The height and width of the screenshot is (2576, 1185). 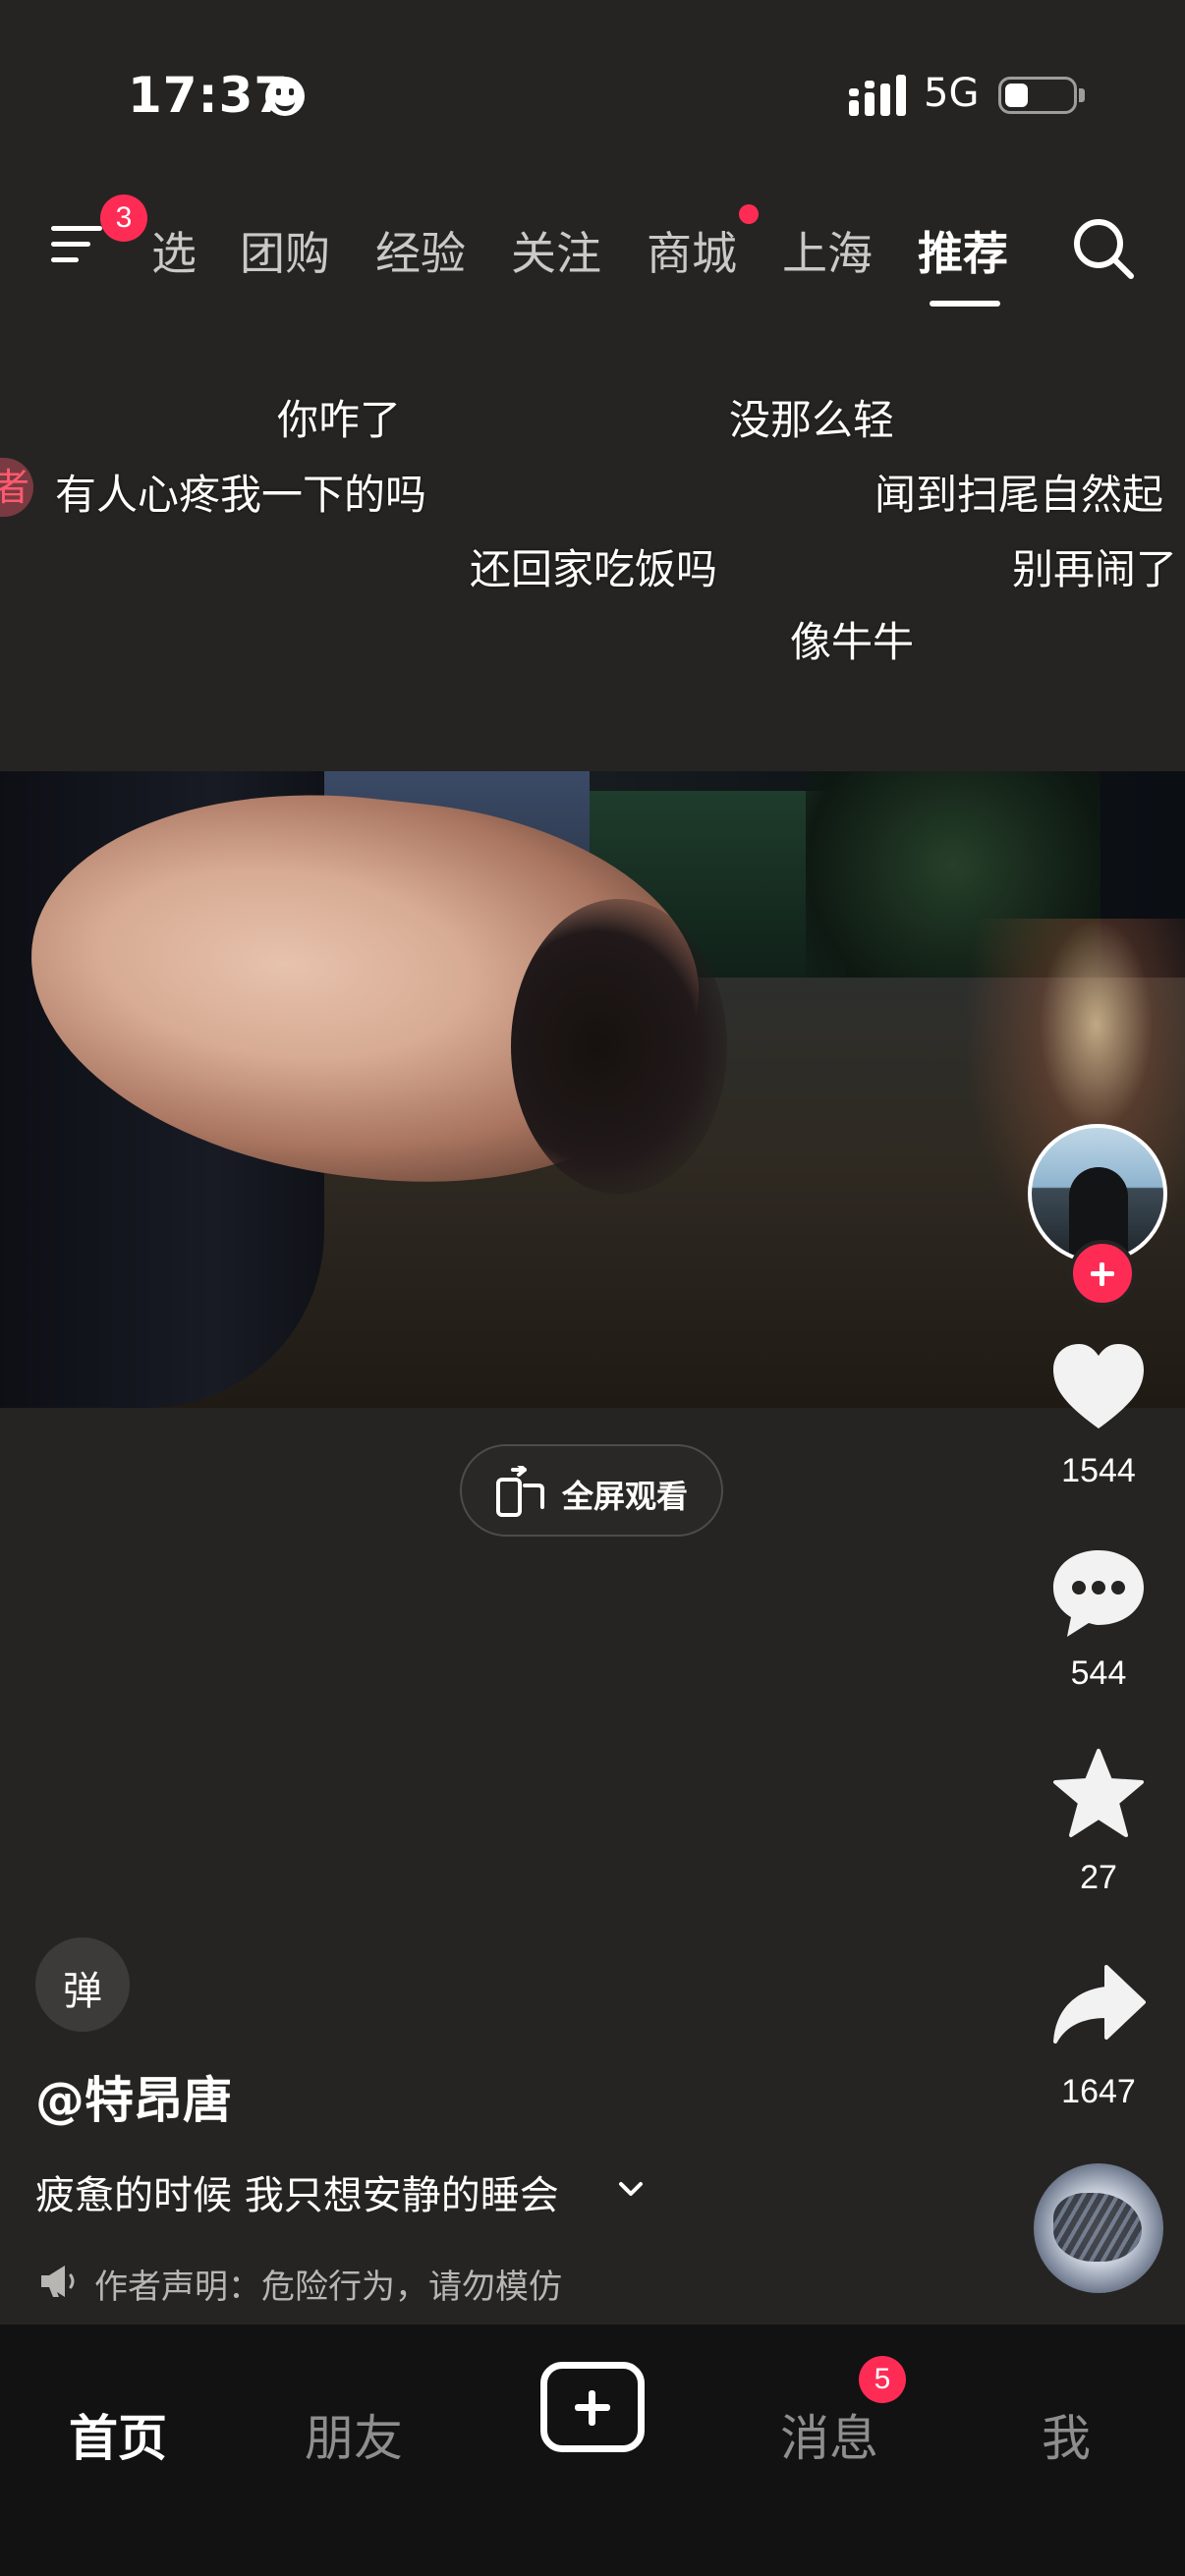 What do you see at coordinates (594, 569) in the screenshot?
I see `danmaku-comment: 还回家吃饭吗` at bounding box center [594, 569].